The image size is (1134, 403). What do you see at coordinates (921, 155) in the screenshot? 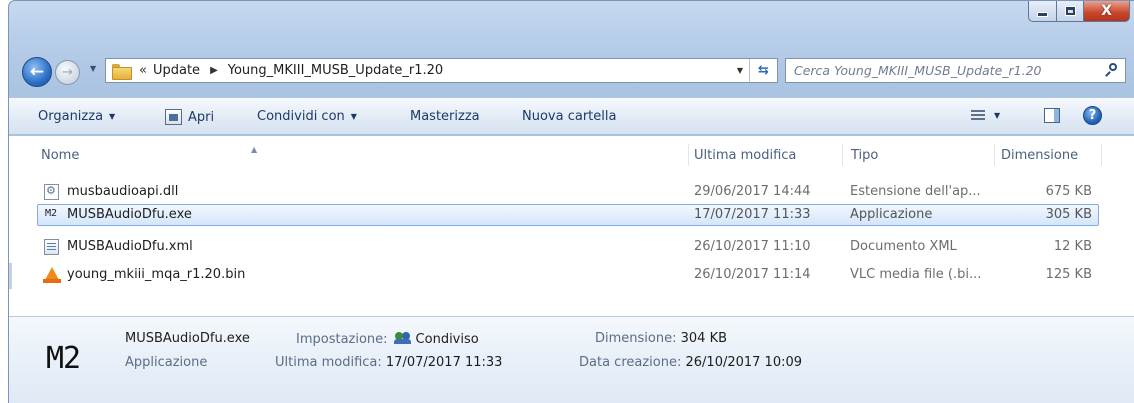
I see `column-header-type: Tipo` at bounding box center [921, 155].